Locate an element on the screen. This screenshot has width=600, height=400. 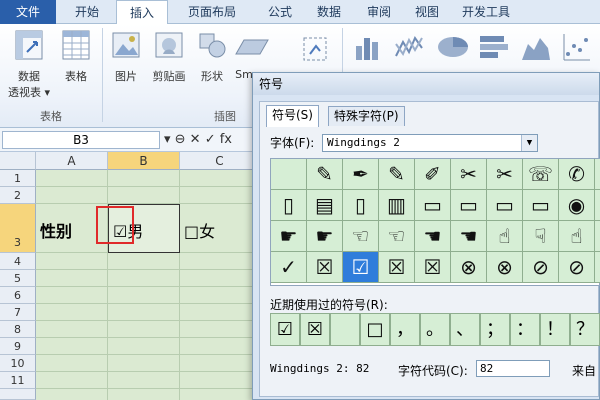
symbol-cell-selected: ☑ is located at coordinates (361, 267).